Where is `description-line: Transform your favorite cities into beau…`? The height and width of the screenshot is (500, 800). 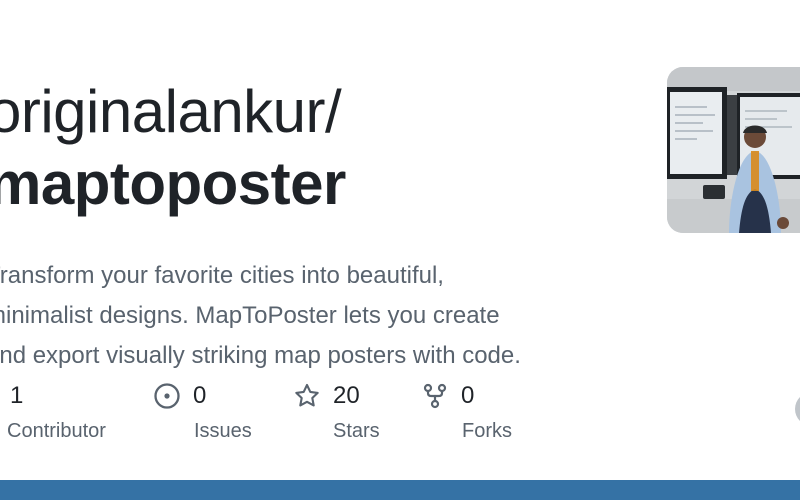 description-line: Transform your favorite cities into beau… is located at coordinates (222, 275).